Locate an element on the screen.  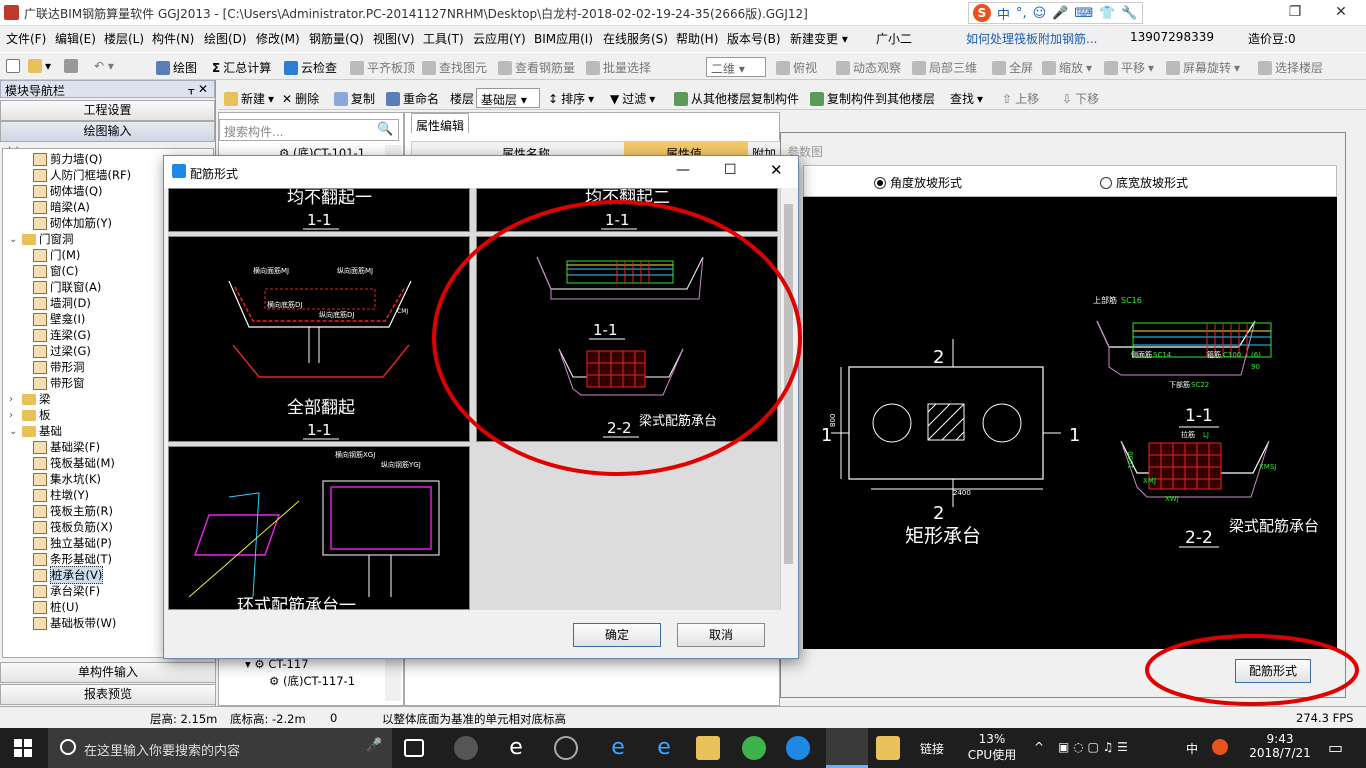
clock: 9:43 2018/7/21 is located at coordinates (1280, 746).